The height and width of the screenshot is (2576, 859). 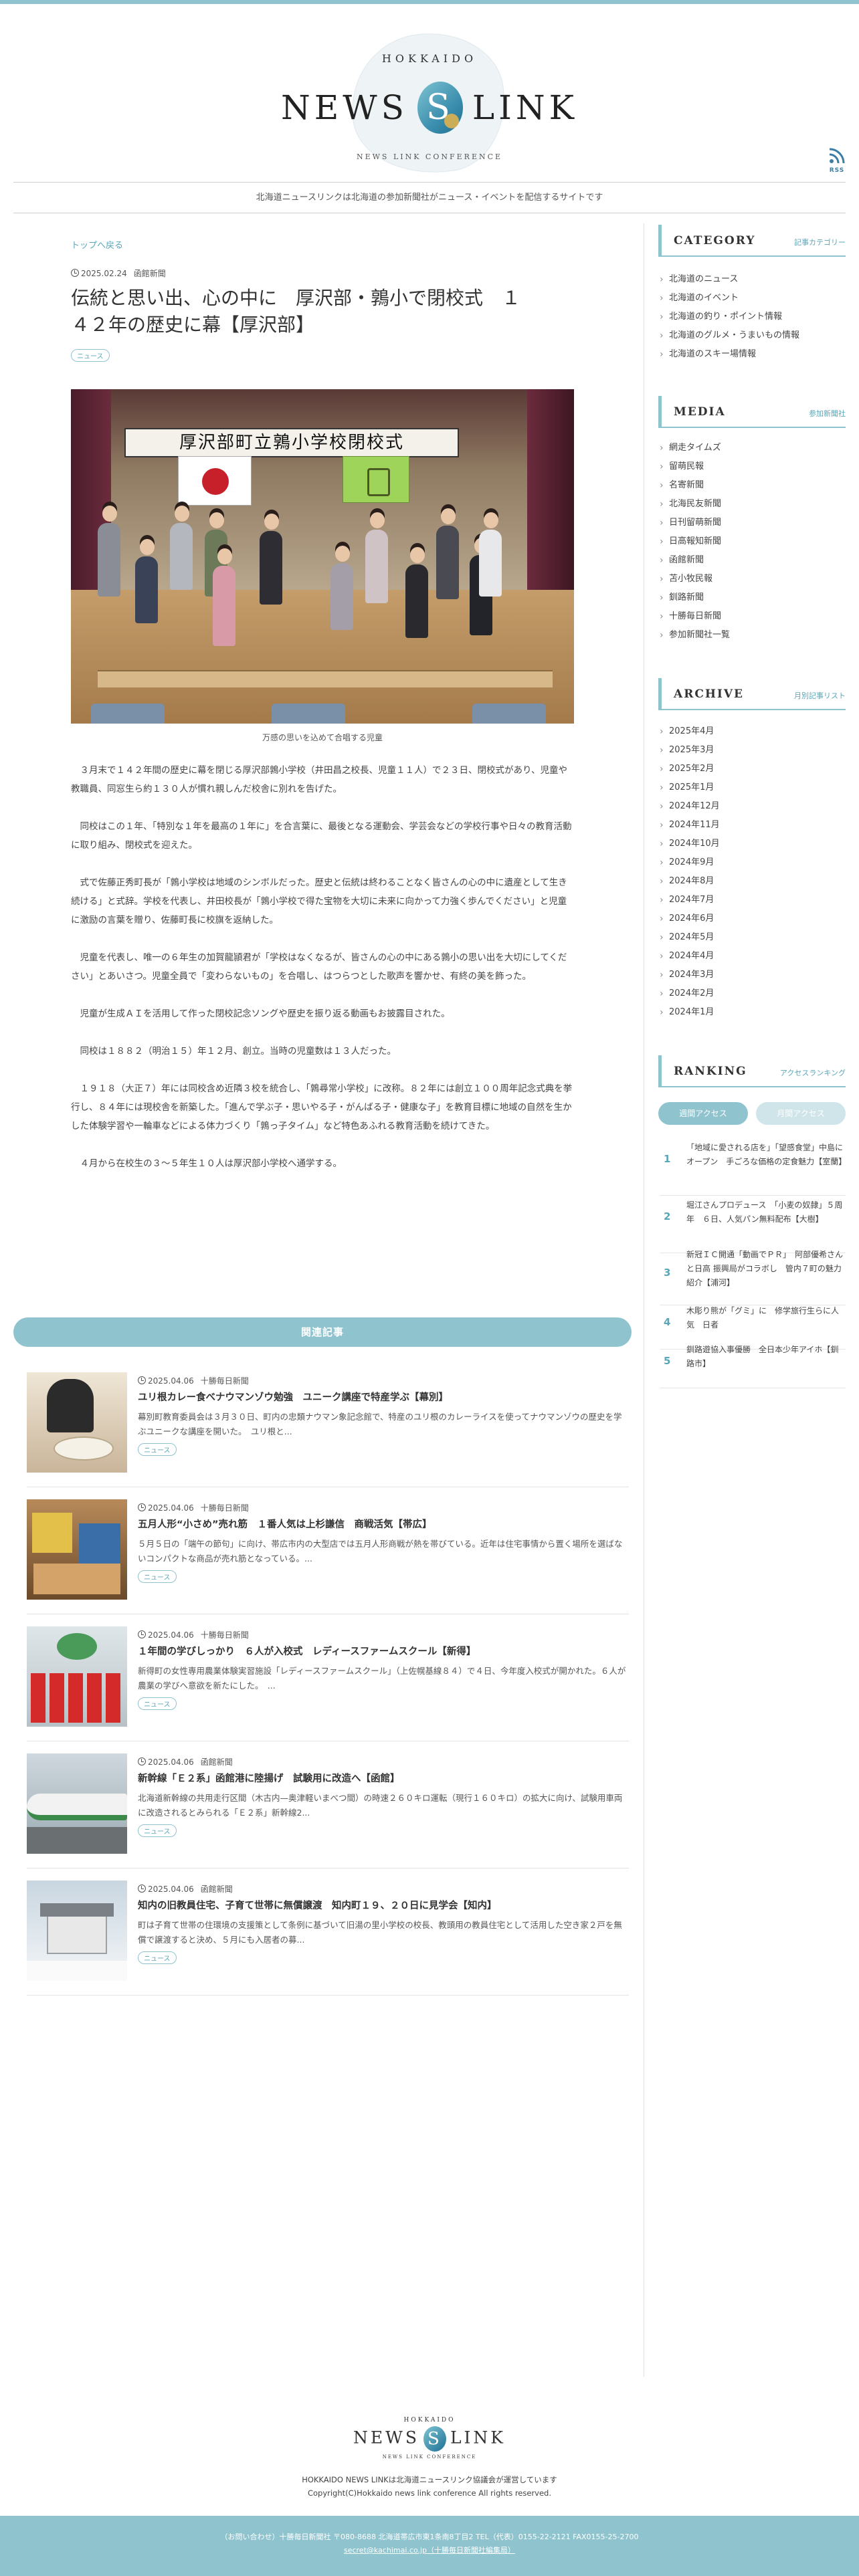 What do you see at coordinates (703, 1114) in the screenshot?
I see `tab-weekly-access: 週間アクセス` at bounding box center [703, 1114].